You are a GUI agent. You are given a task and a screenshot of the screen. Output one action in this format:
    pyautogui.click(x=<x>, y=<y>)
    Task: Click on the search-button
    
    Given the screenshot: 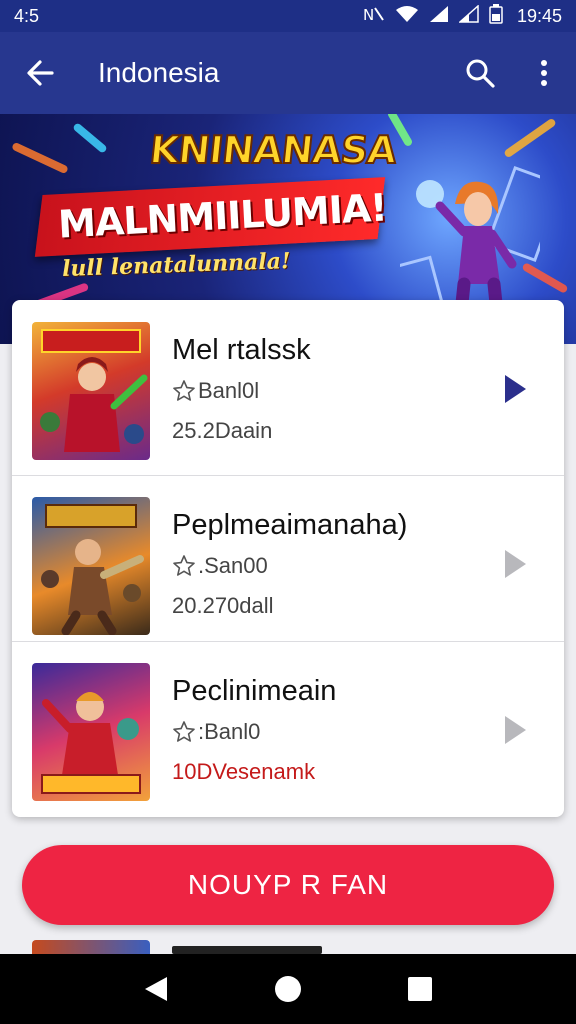 What is the action you would take?
    pyautogui.click(x=480, y=73)
    